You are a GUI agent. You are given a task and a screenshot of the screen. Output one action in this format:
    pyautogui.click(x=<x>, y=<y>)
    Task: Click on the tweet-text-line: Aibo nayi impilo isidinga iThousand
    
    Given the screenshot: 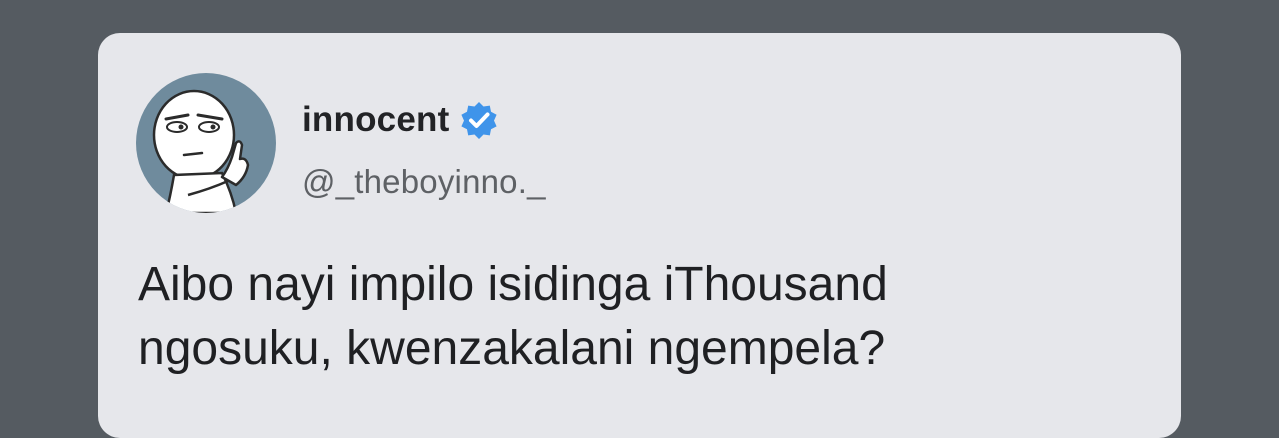 What is the action you would take?
    pyautogui.click(x=513, y=284)
    